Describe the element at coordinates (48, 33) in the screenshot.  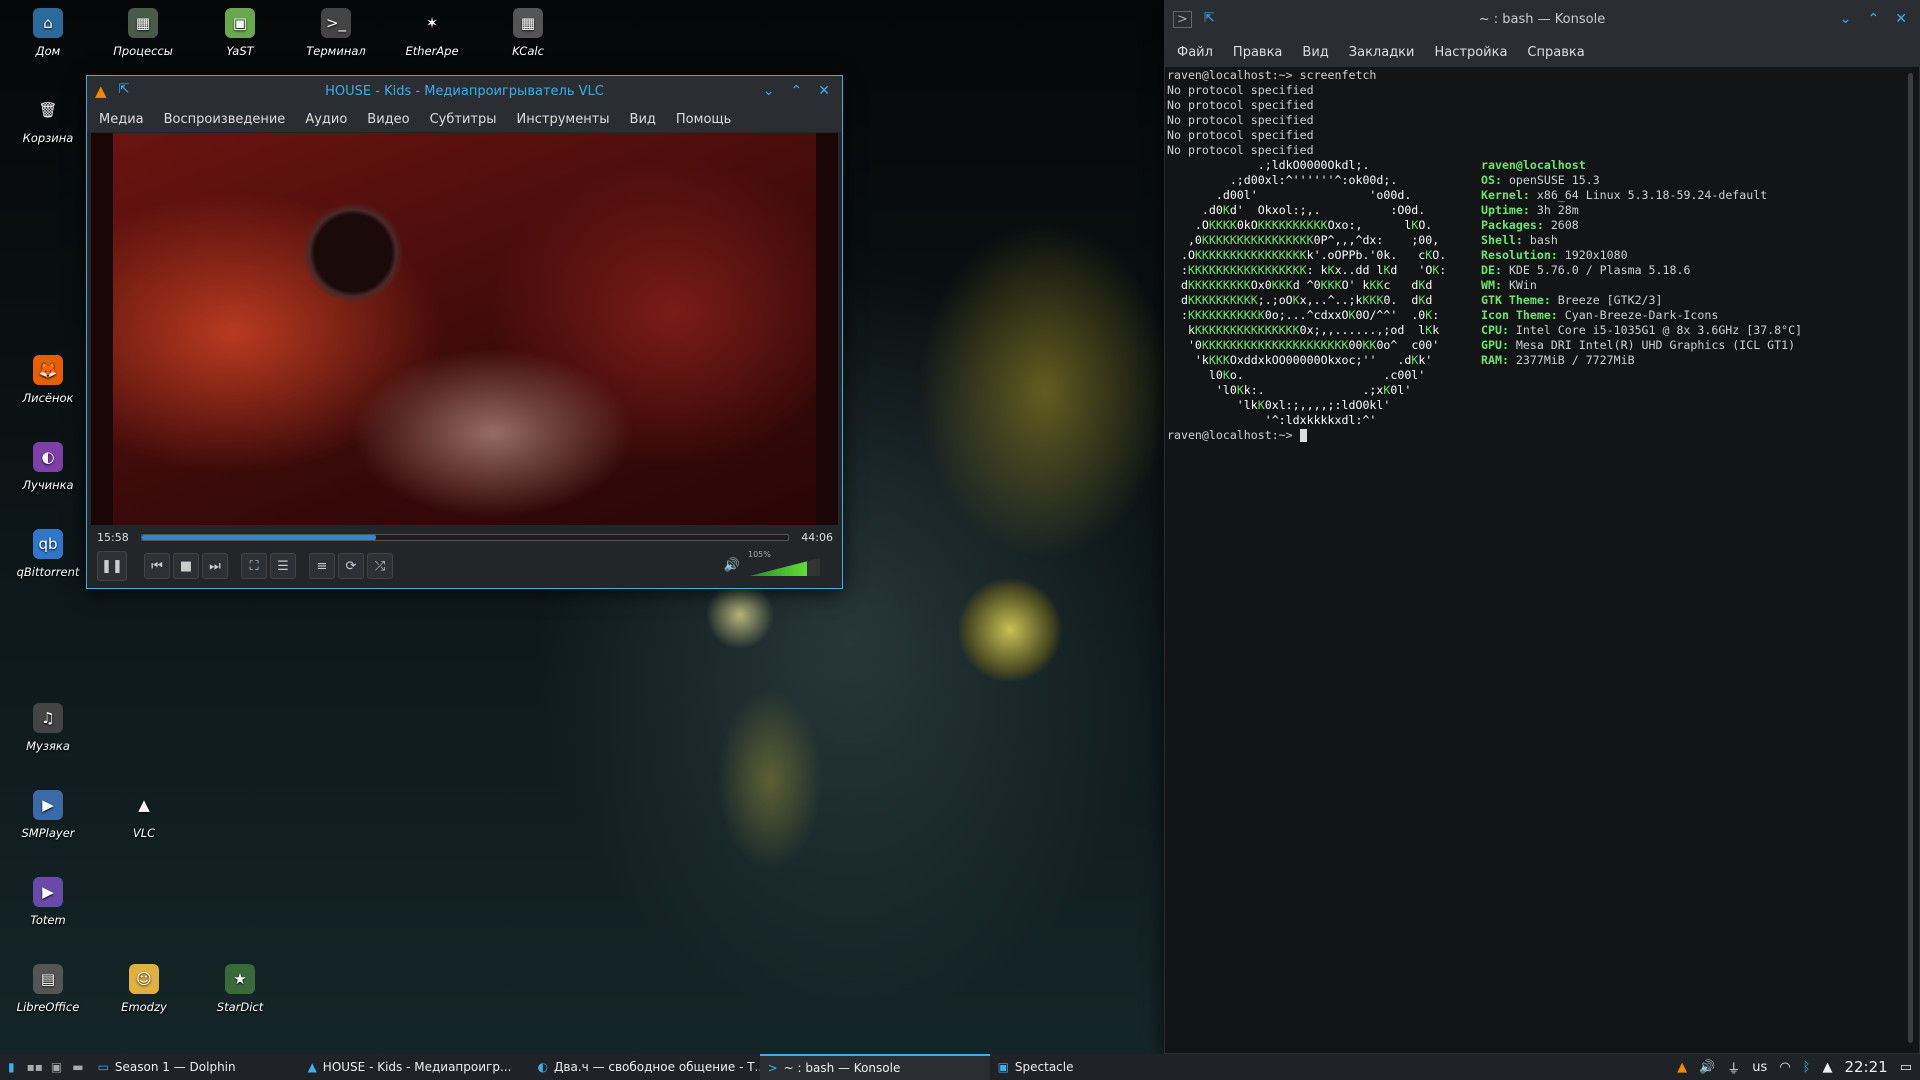
I see `desktop-icon-desktop.icons_col1-0: ⌂ Дом` at that location.